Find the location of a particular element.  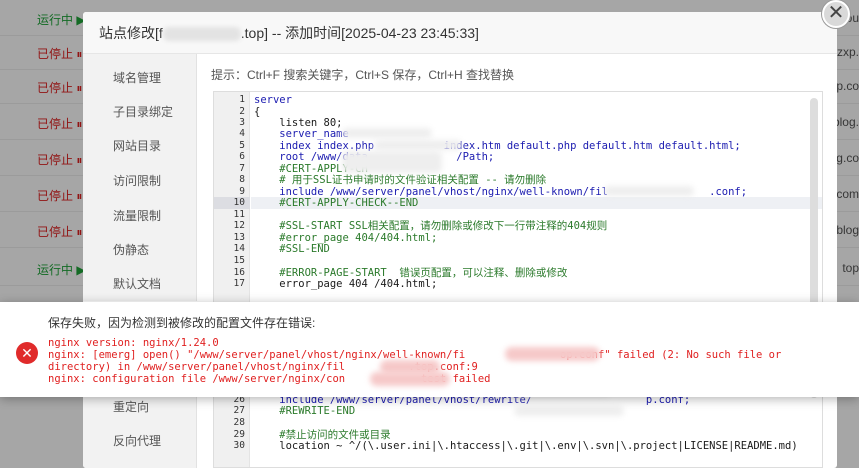

dialog-title-suffix: .top] -- 添加时间[2025-04-23 23:45:33] is located at coordinates (359, 33).